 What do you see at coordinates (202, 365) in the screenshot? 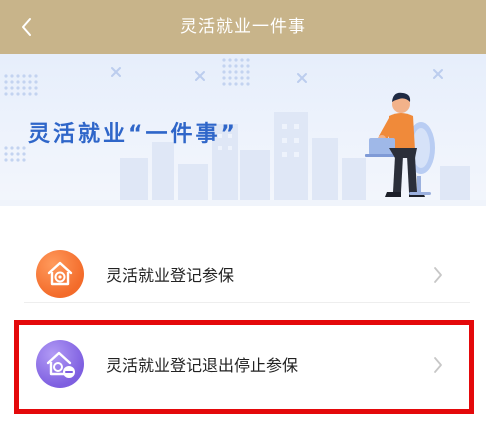
I see `menu-item-label: 灵活就业登记退出停止参保` at bounding box center [202, 365].